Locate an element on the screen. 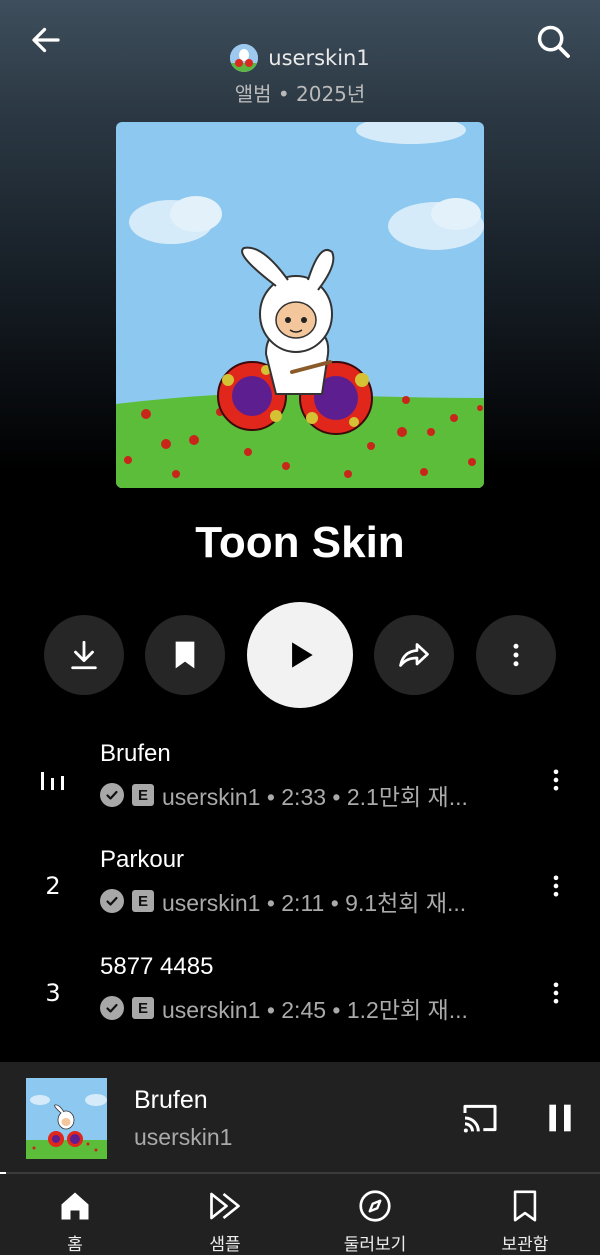 Image resolution: width=600 pixels, height=1255 pixels. nav-explore: 둘러보기 is located at coordinates (375, 1214).